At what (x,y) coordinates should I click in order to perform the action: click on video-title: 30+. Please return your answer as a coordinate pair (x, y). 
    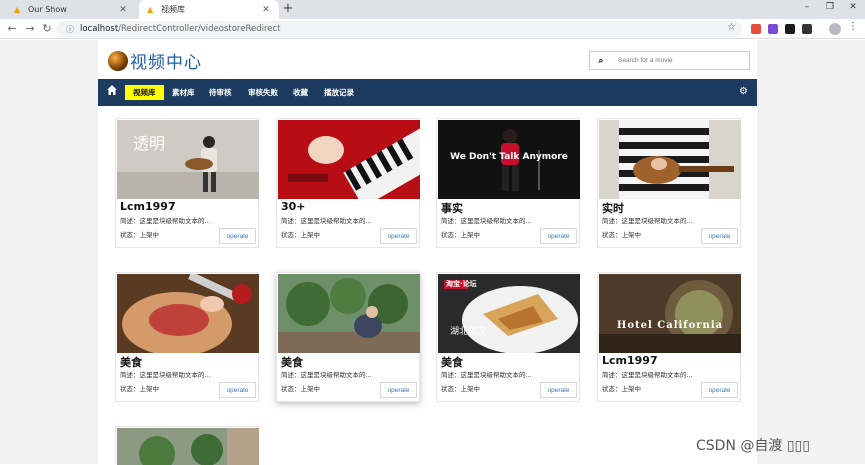
    Looking at the image, I should click on (293, 206).